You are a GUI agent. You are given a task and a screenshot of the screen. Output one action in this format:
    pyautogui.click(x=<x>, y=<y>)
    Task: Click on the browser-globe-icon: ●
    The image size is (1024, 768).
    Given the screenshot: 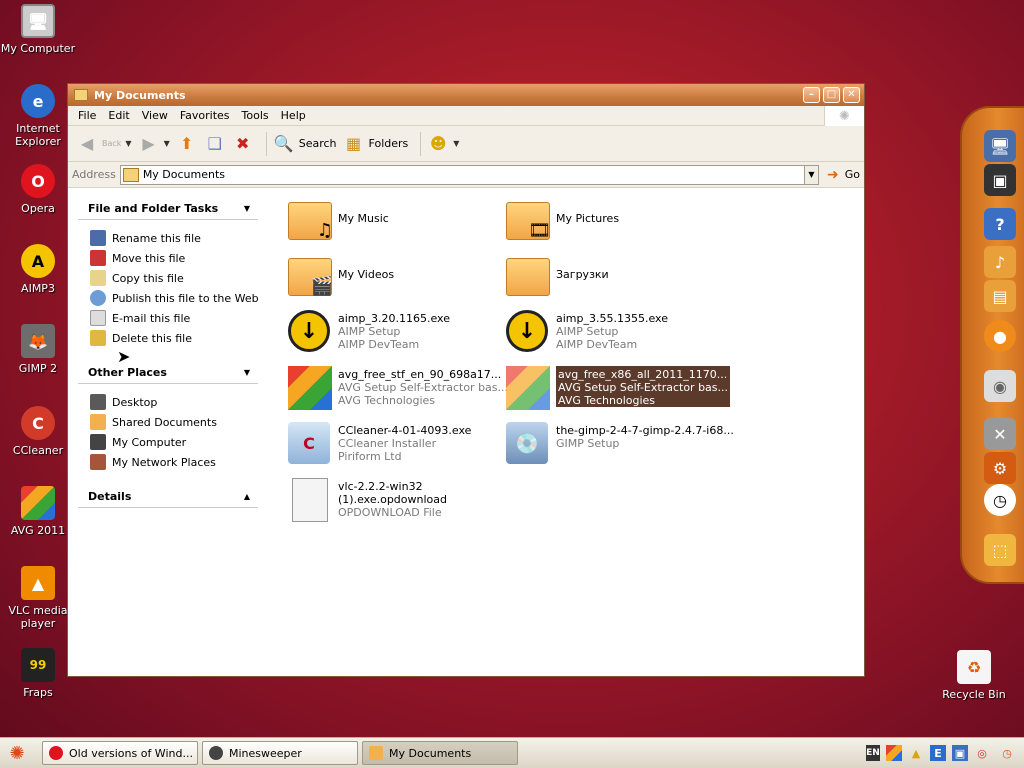 What is the action you would take?
    pyautogui.click(x=1000, y=336)
    